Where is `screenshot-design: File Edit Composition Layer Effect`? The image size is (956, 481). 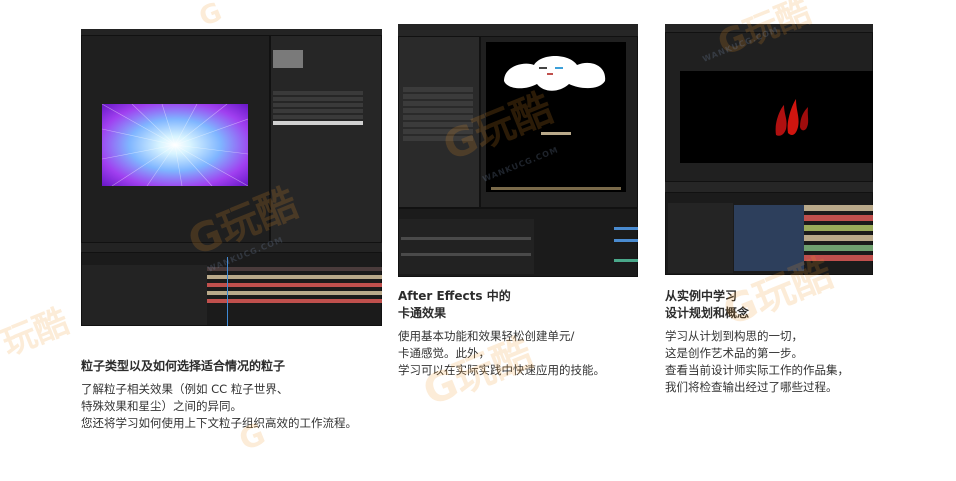 screenshot-design: File Edit Composition Layer Effect is located at coordinates (769, 149).